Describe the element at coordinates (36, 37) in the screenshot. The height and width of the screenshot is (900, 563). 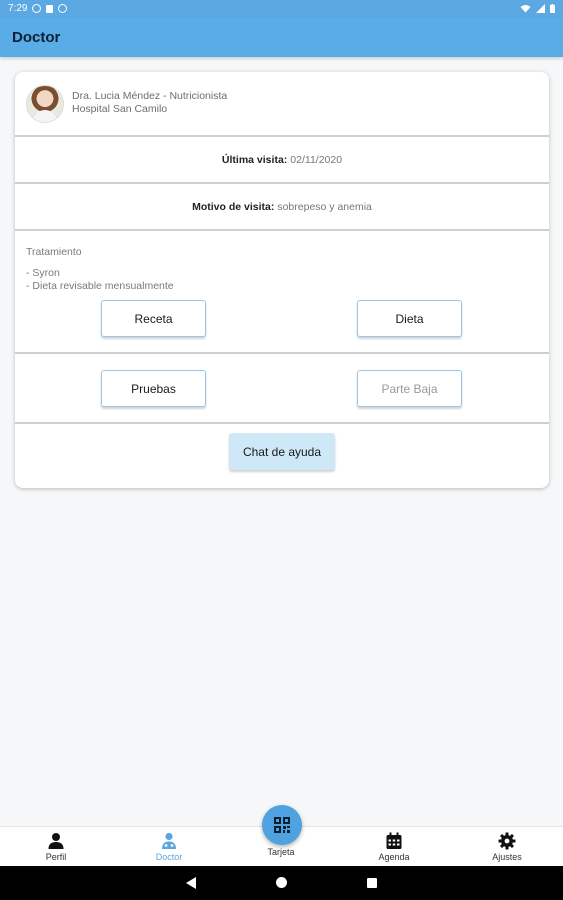
I see `page-title: Doctor` at that location.